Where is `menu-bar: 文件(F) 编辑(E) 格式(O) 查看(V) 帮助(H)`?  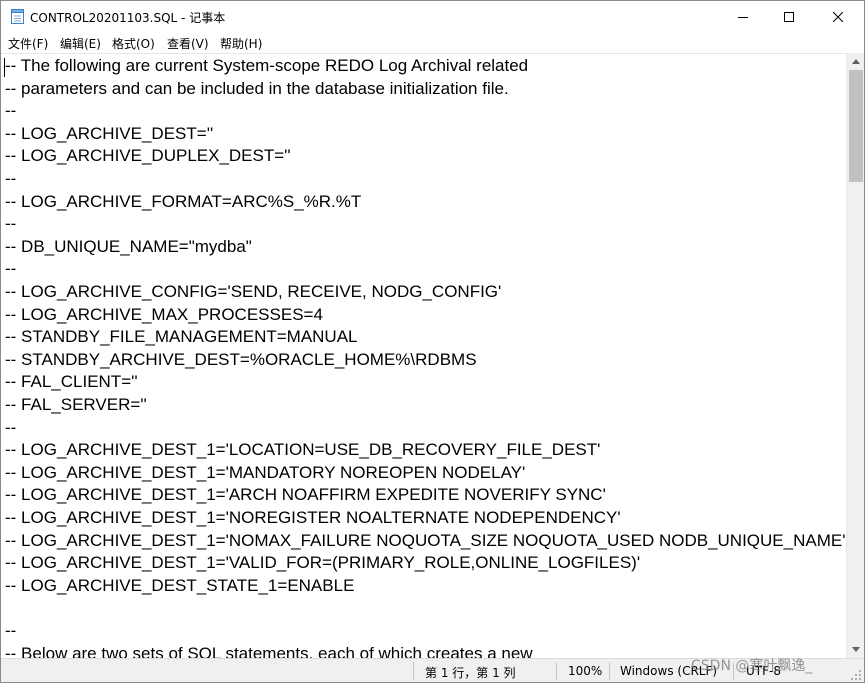
menu-bar: 文件(F) 编辑(E) 格式(O) 查看(V) 帮助(H) is located at coordinates (432, 42).